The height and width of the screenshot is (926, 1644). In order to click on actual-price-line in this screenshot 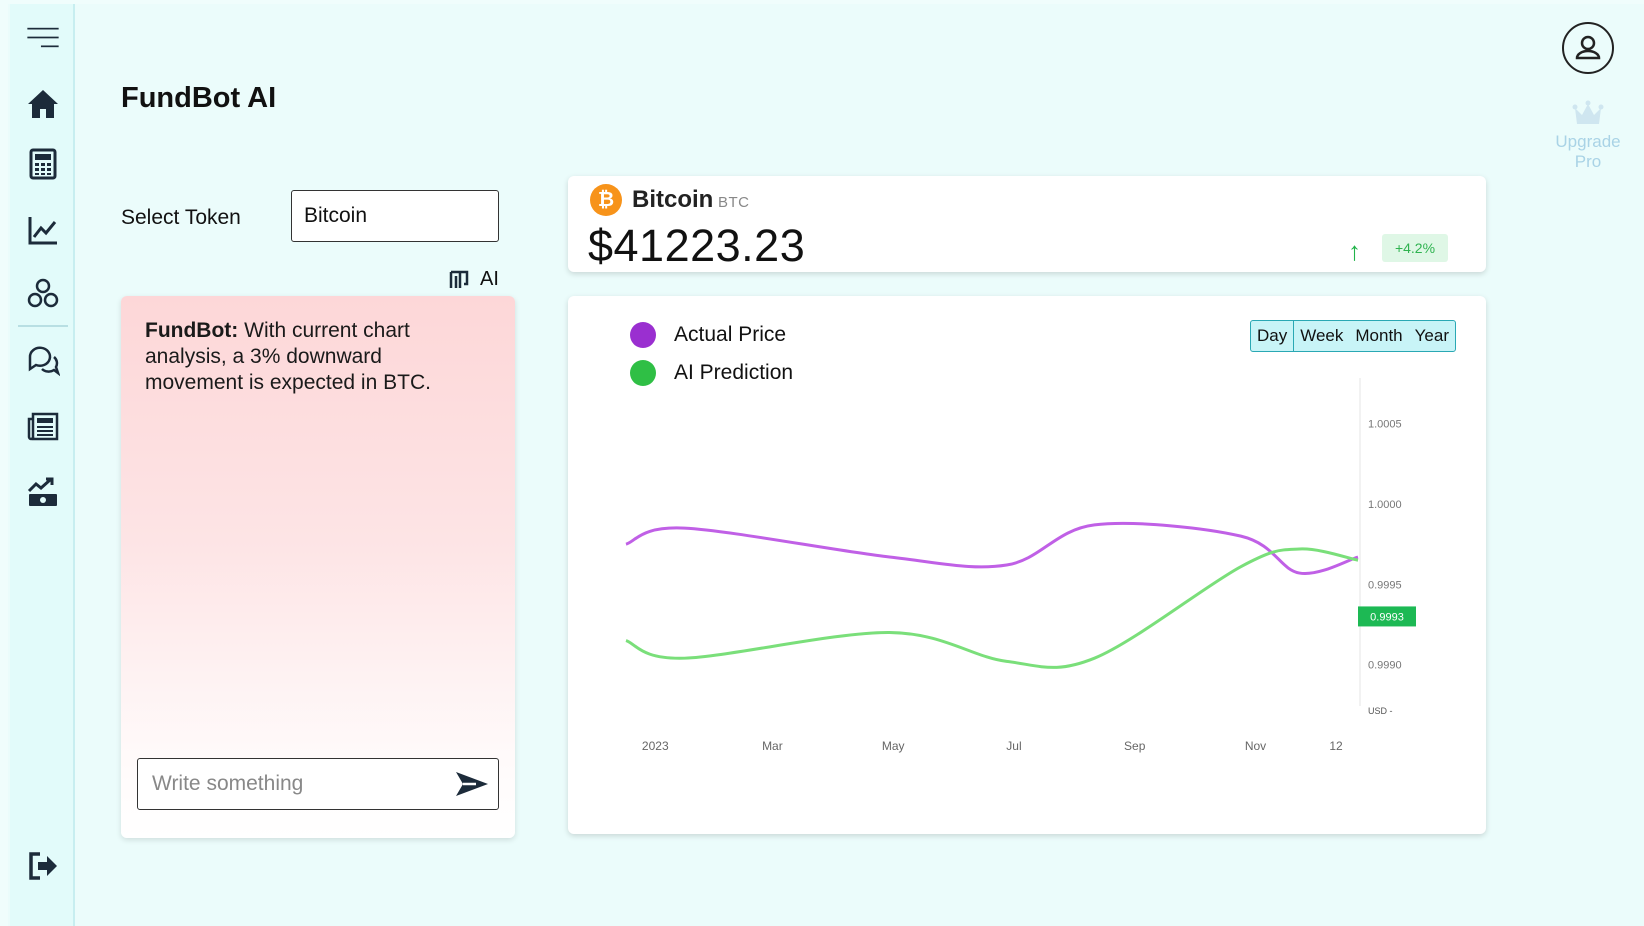, I will do `click(992, 548)`.